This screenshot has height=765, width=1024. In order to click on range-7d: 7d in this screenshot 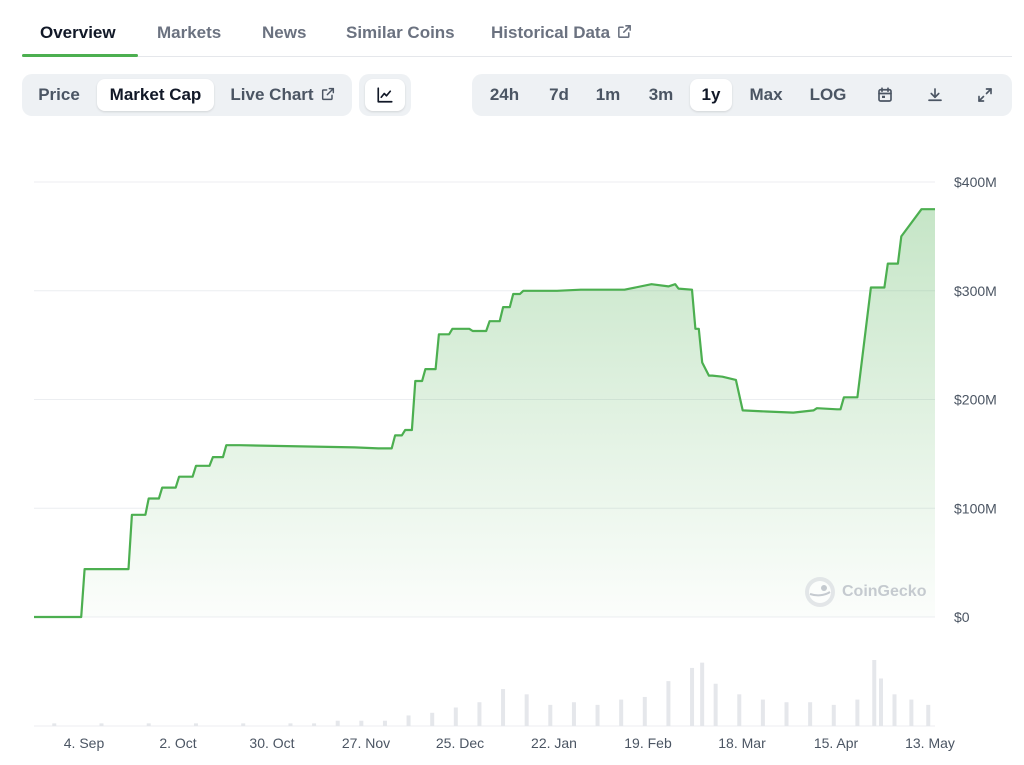, I will do `click(559, 95)`.